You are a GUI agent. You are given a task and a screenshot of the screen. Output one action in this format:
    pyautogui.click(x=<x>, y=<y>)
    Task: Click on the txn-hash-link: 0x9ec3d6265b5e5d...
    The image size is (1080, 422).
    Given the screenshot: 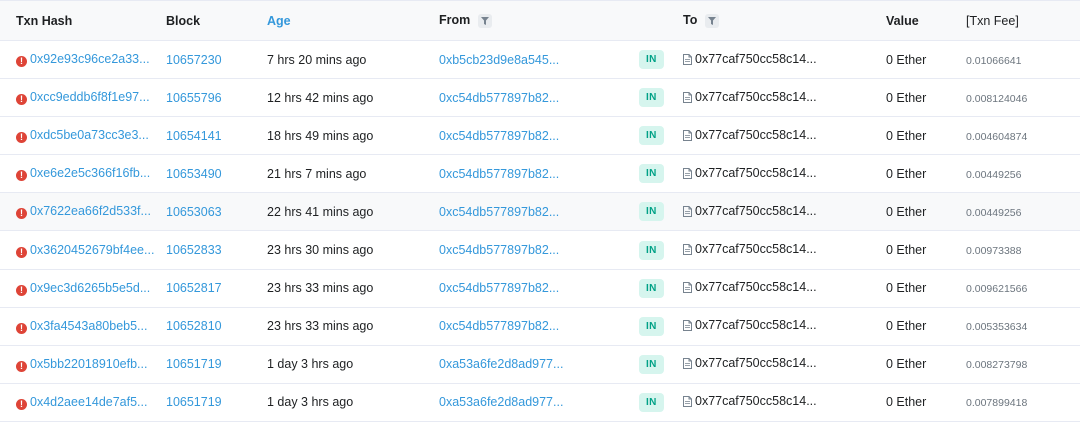 What is the action you would take?
    pyautogui.click(x=90, y=288)
    